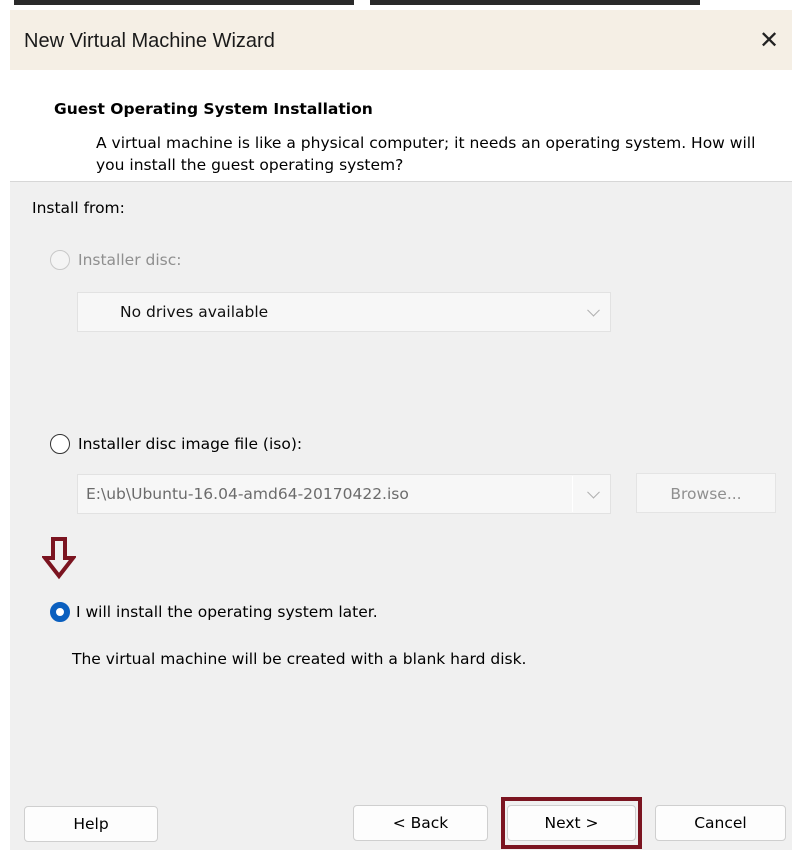 The image size is (792, 850). What do you see at coordinates (769, 40) in the screenshot?
I see `close-icon: ✕` at bounding box center [769, 40].